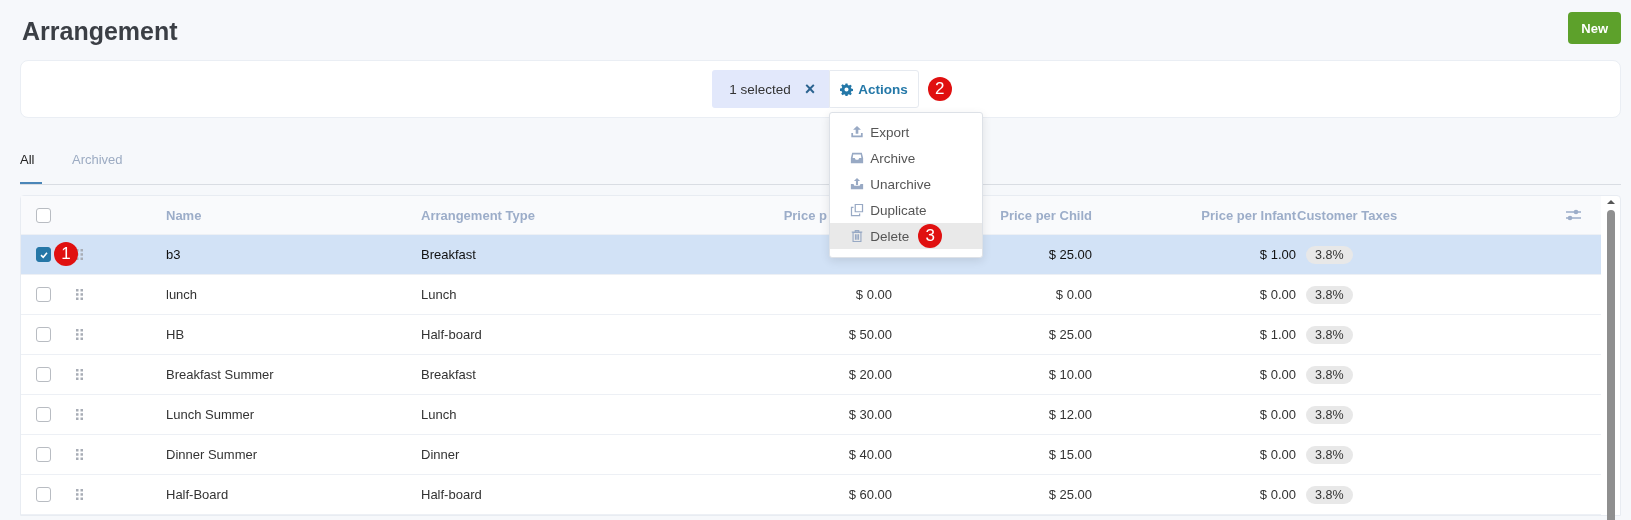 The image size is (1631, 520). I want to click on table-cell: $ 12.00, so click(1070, 414).